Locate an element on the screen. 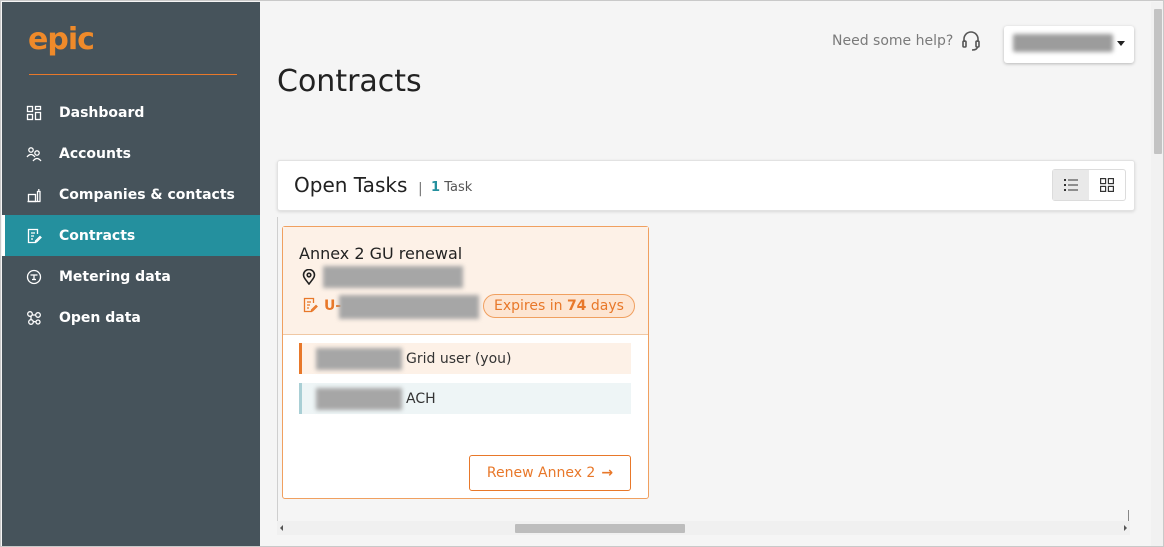  address-redacted is located at coordinates (393, 277).